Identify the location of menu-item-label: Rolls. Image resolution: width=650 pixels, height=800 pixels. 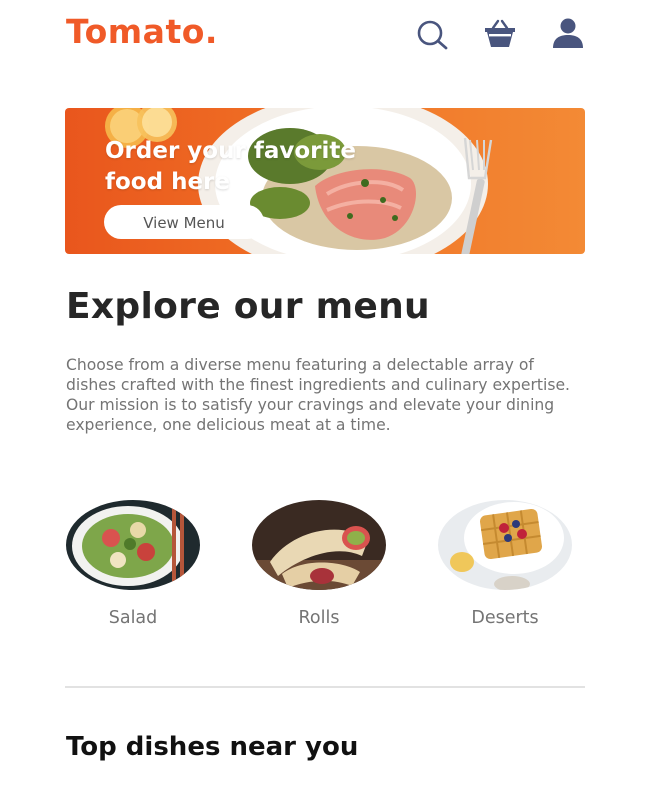
(319, 618).